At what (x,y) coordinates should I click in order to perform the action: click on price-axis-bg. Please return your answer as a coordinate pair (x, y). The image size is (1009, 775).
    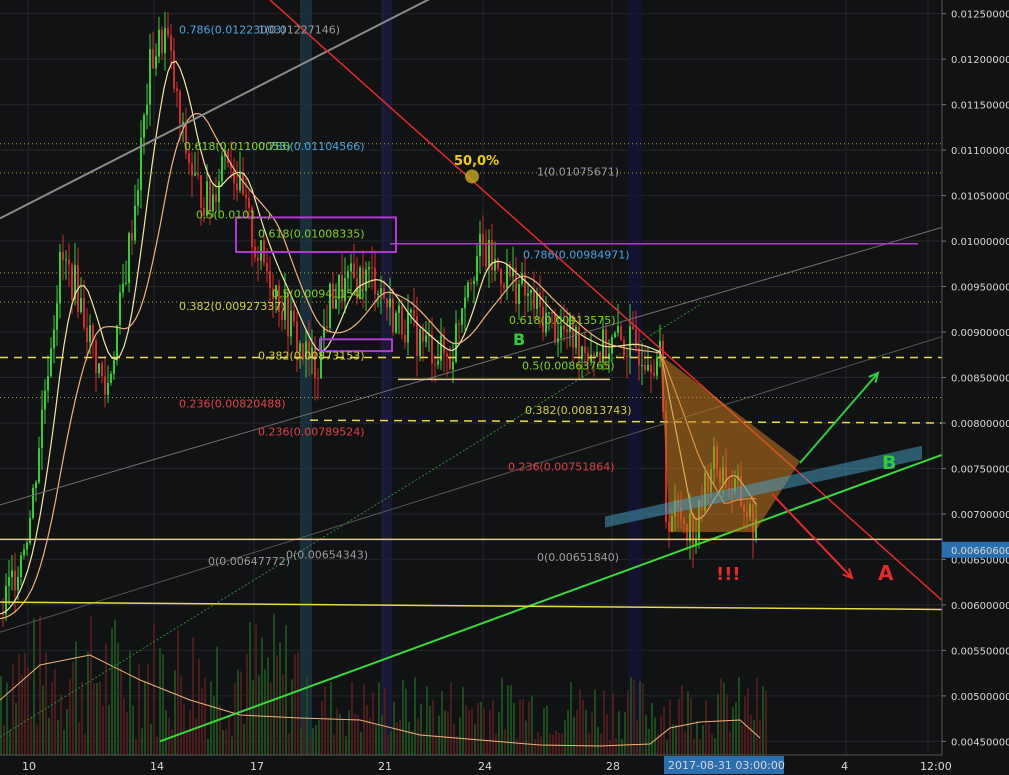
    Looking at the image, I should click on (975, 387).